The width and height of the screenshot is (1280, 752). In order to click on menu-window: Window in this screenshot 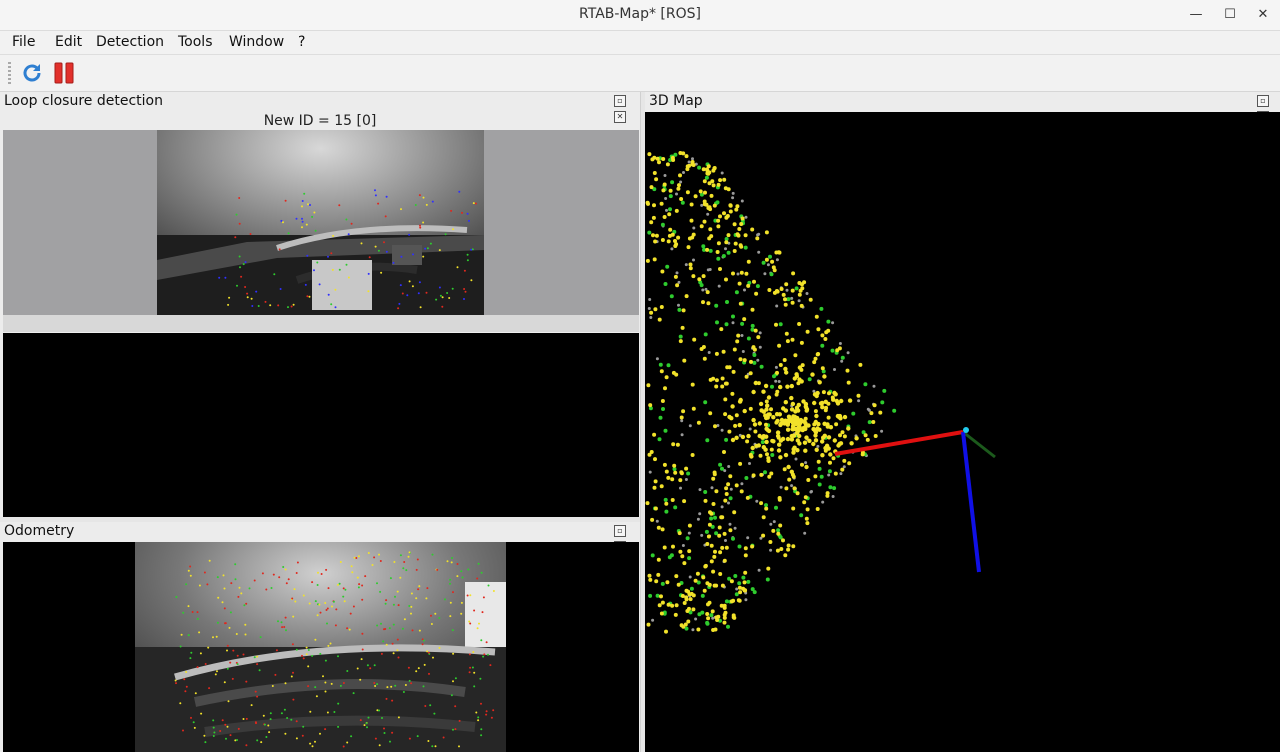, I will do `click(256, 42)`.